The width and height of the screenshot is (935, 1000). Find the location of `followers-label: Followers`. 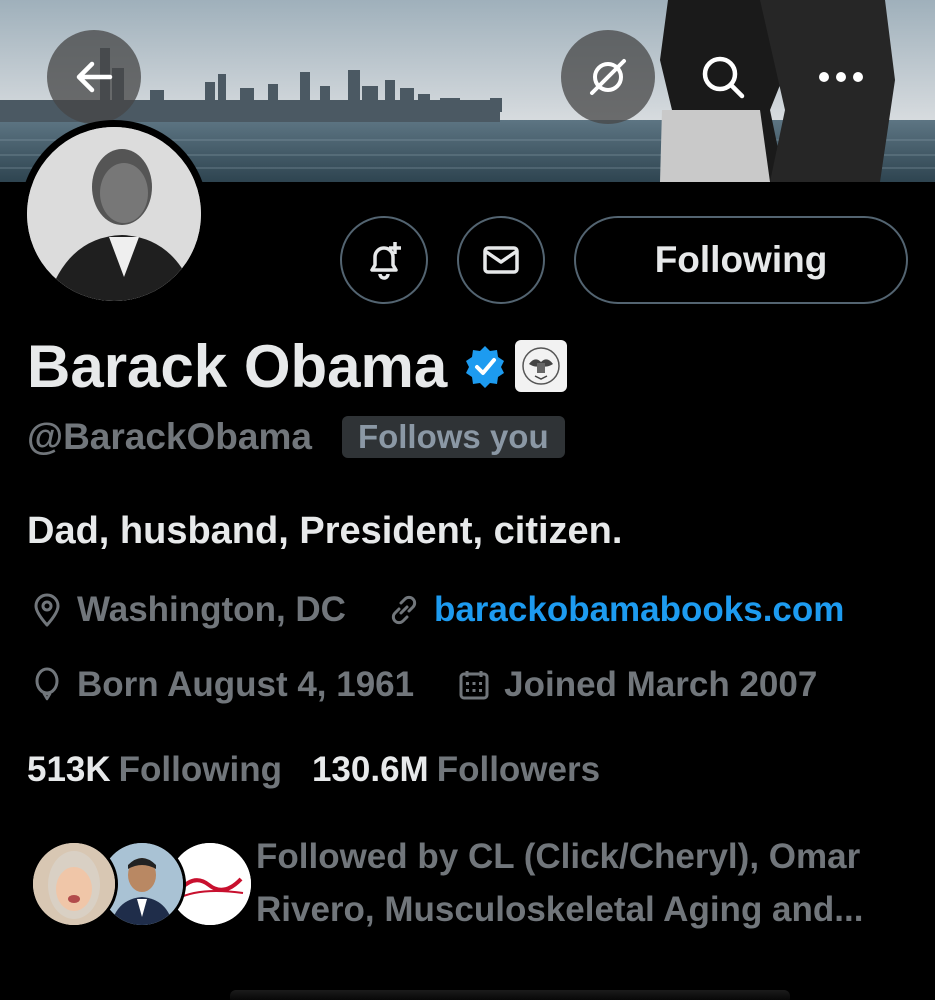

followers-label: Followers is located at coordinates (518, 769).